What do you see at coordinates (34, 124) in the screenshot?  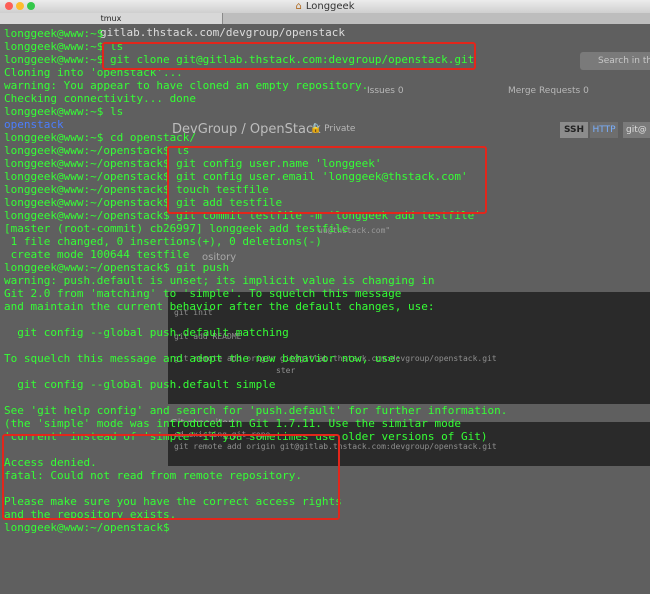 I see `terminal-line: openstack` at bounding box center [34, 124].